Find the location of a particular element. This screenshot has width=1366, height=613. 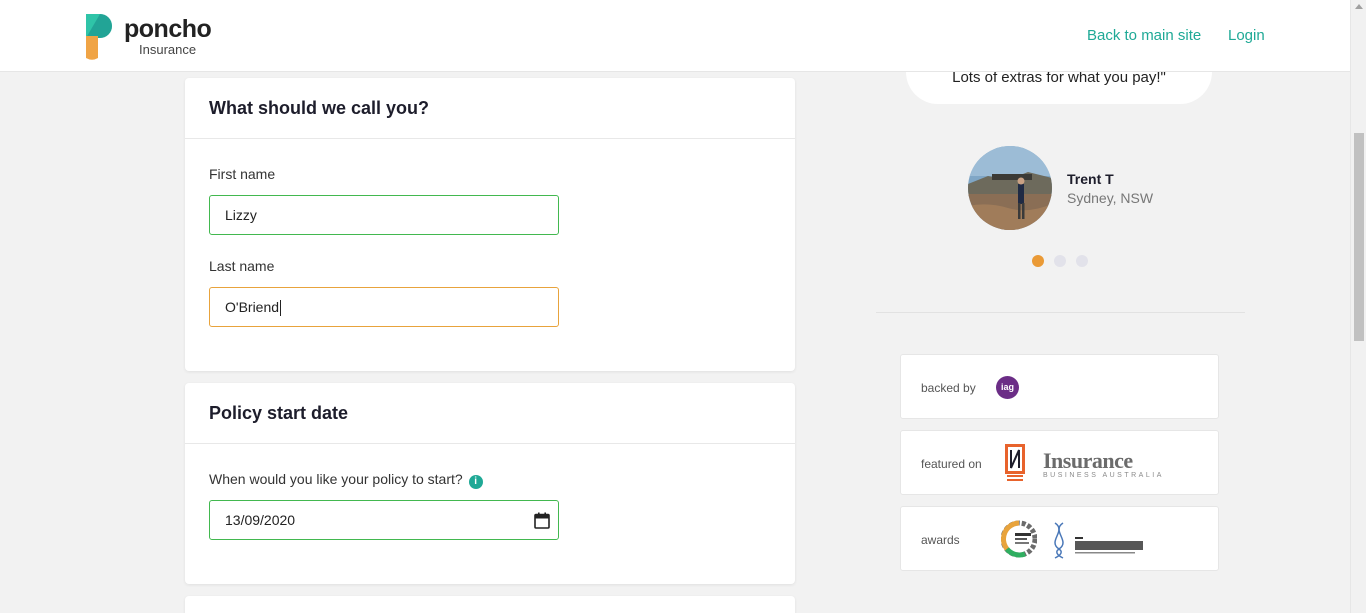

section-divider is located at coordinates (1060, 312).